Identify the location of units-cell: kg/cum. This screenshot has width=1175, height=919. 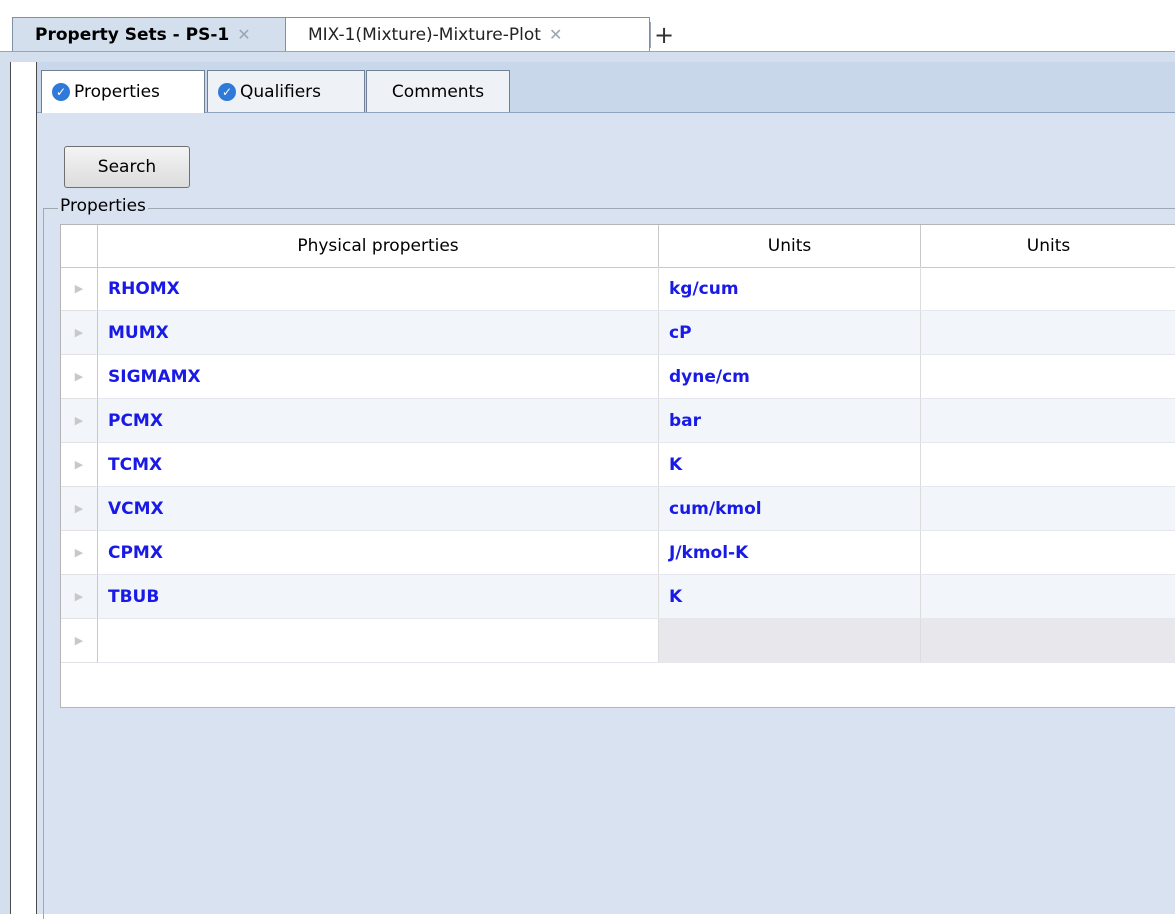
(790, 288).